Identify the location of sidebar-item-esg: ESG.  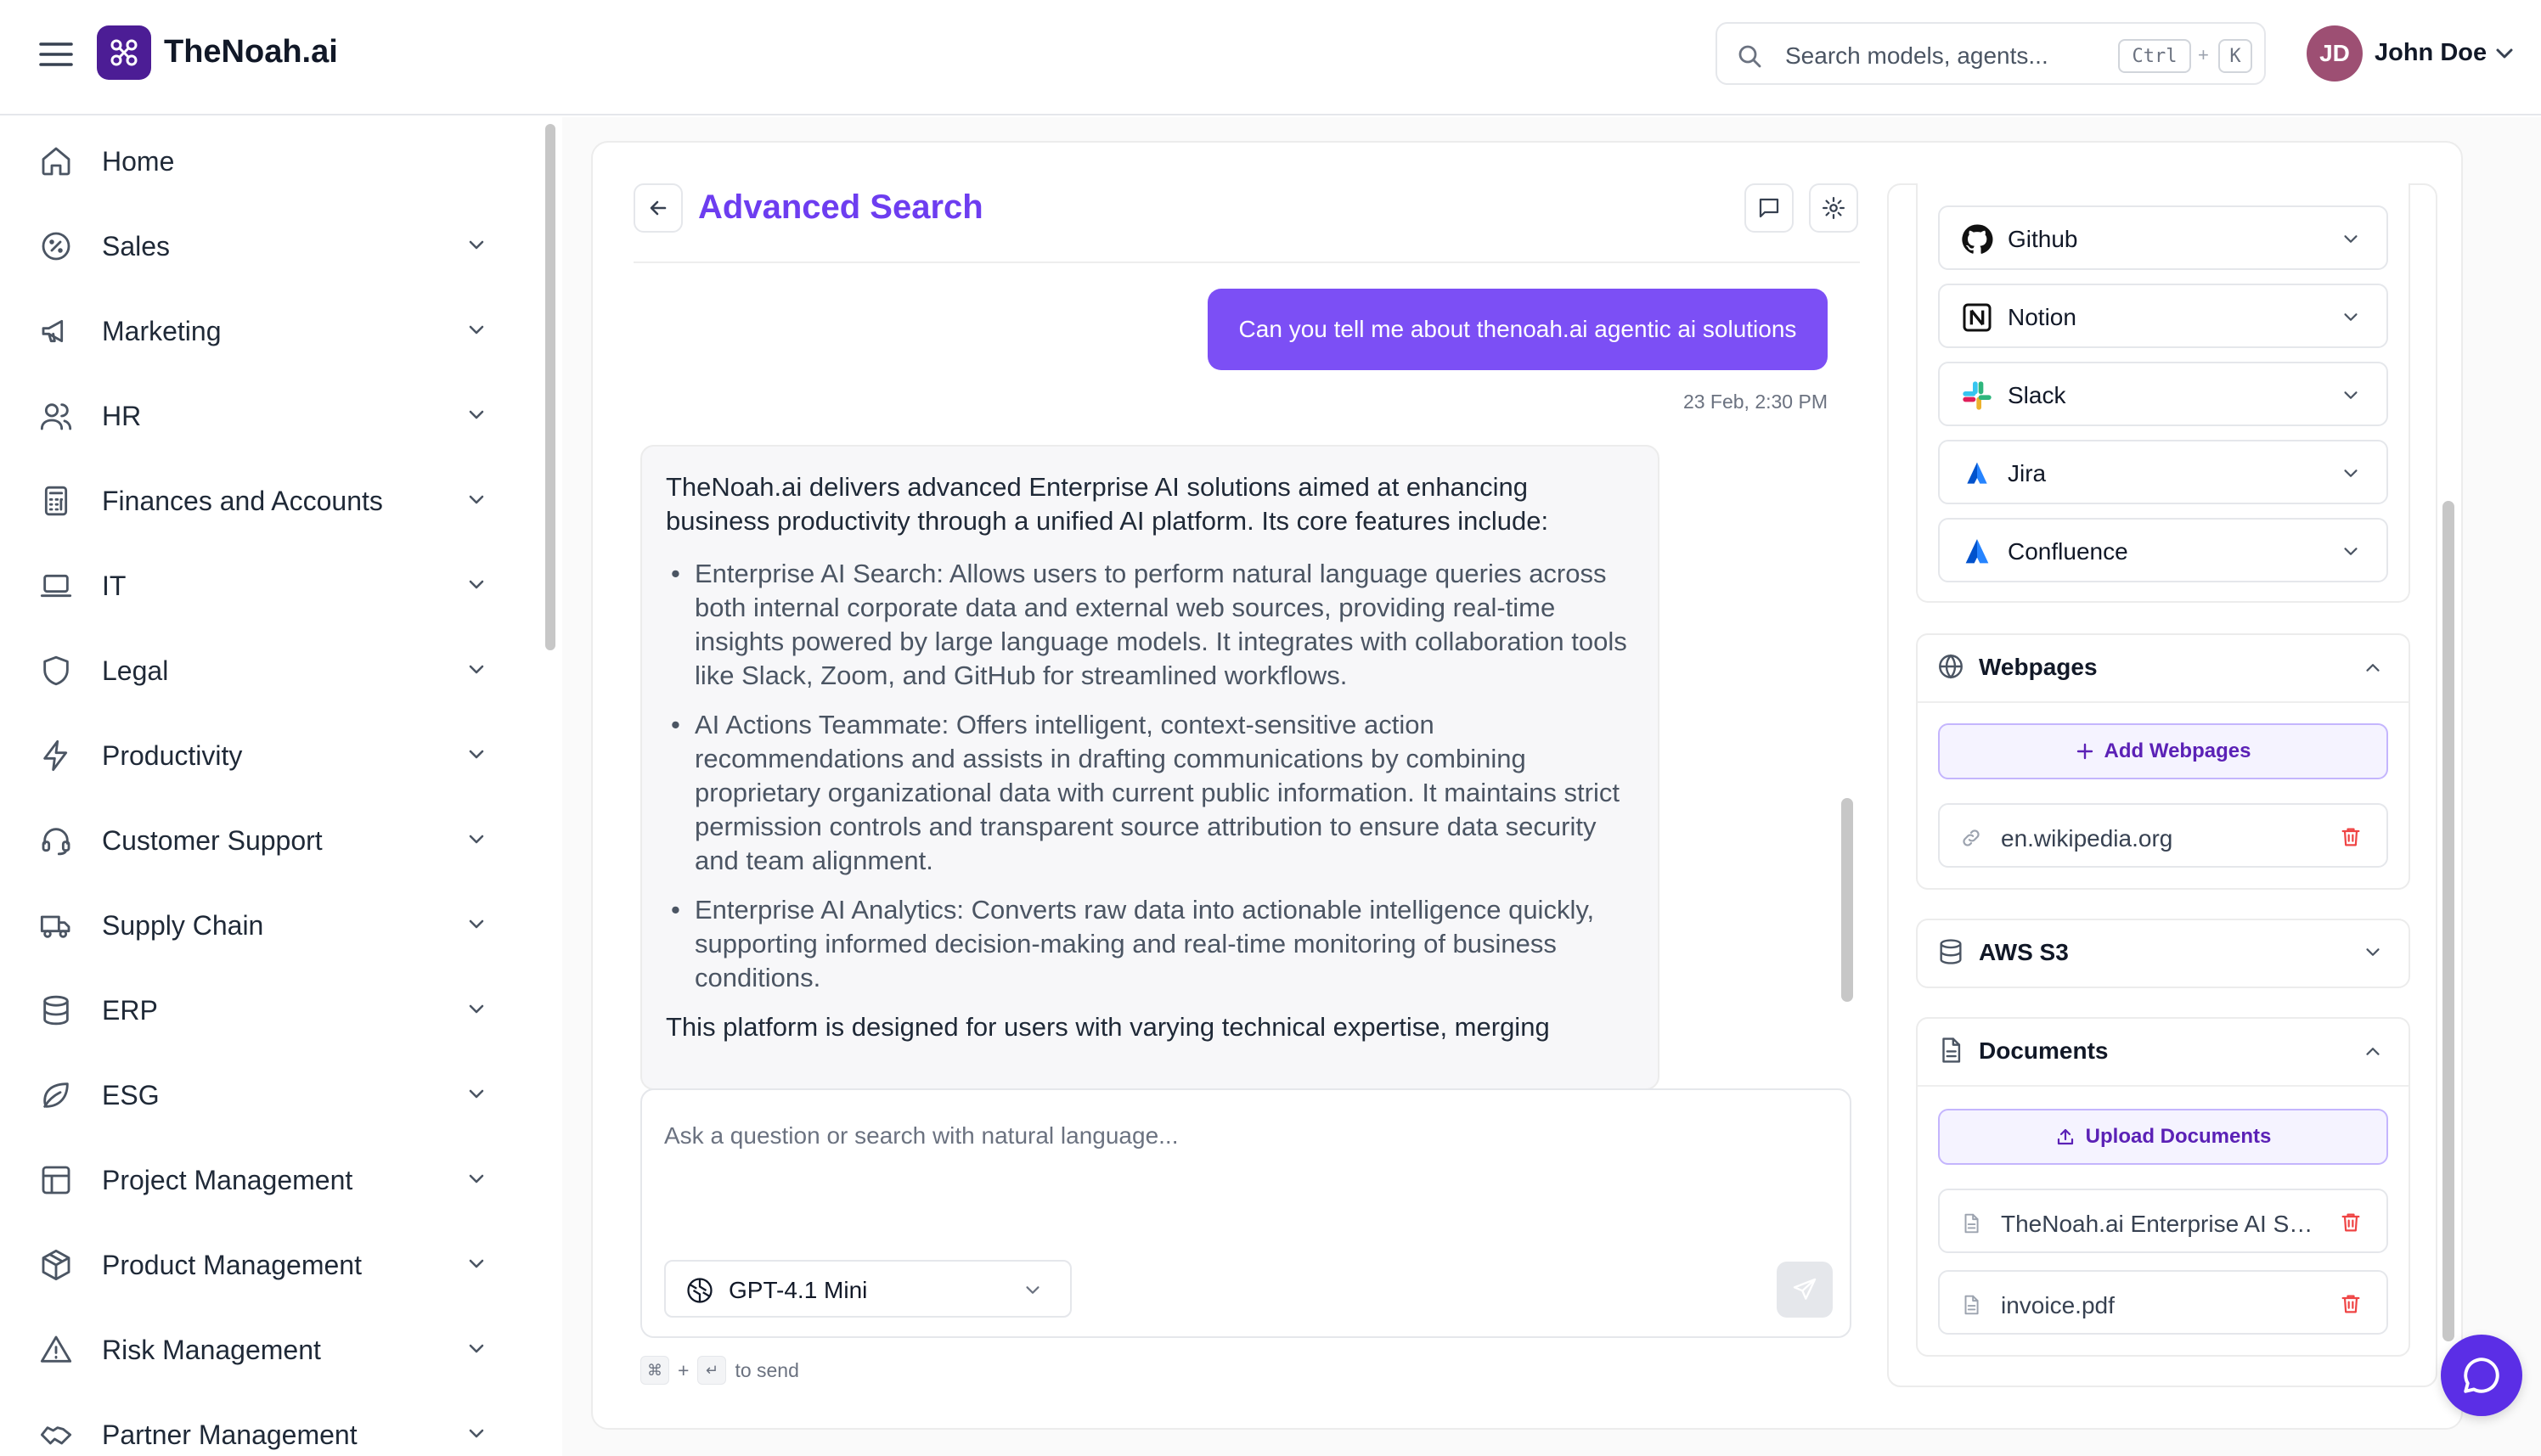
(263, 1094).